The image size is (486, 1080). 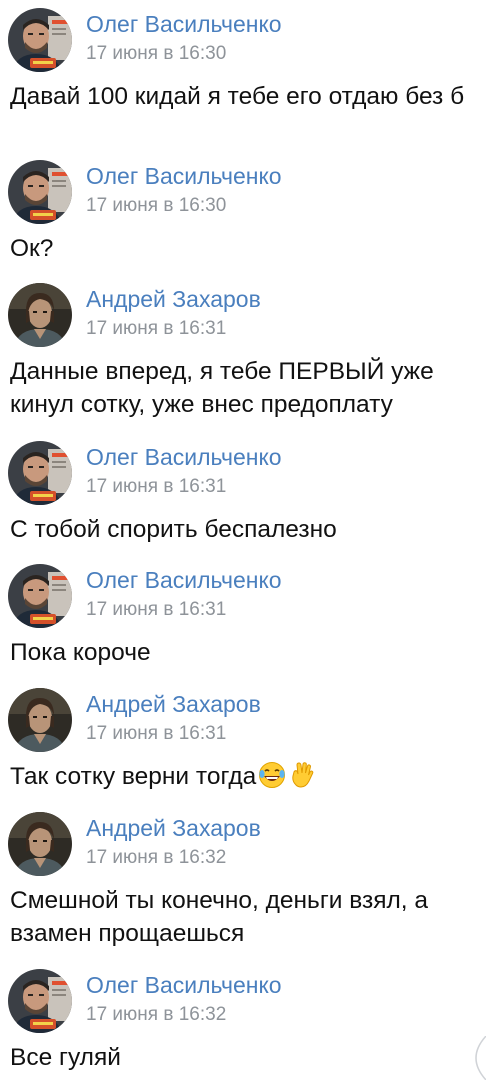 What do you see at coordinates (32, 248) in the screenshot?
I see `message-text: Ок?` at bounding box center [32, 248].